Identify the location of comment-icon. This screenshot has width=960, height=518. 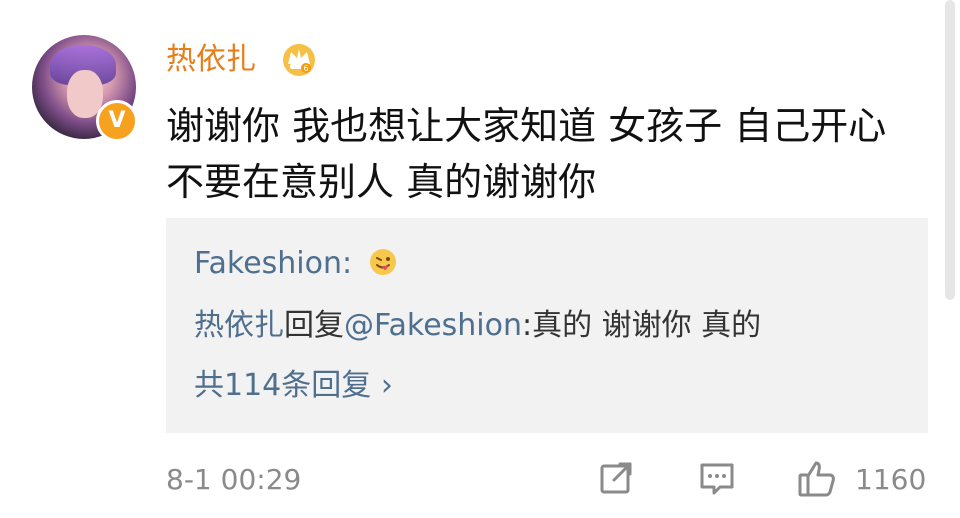
(717, 479).